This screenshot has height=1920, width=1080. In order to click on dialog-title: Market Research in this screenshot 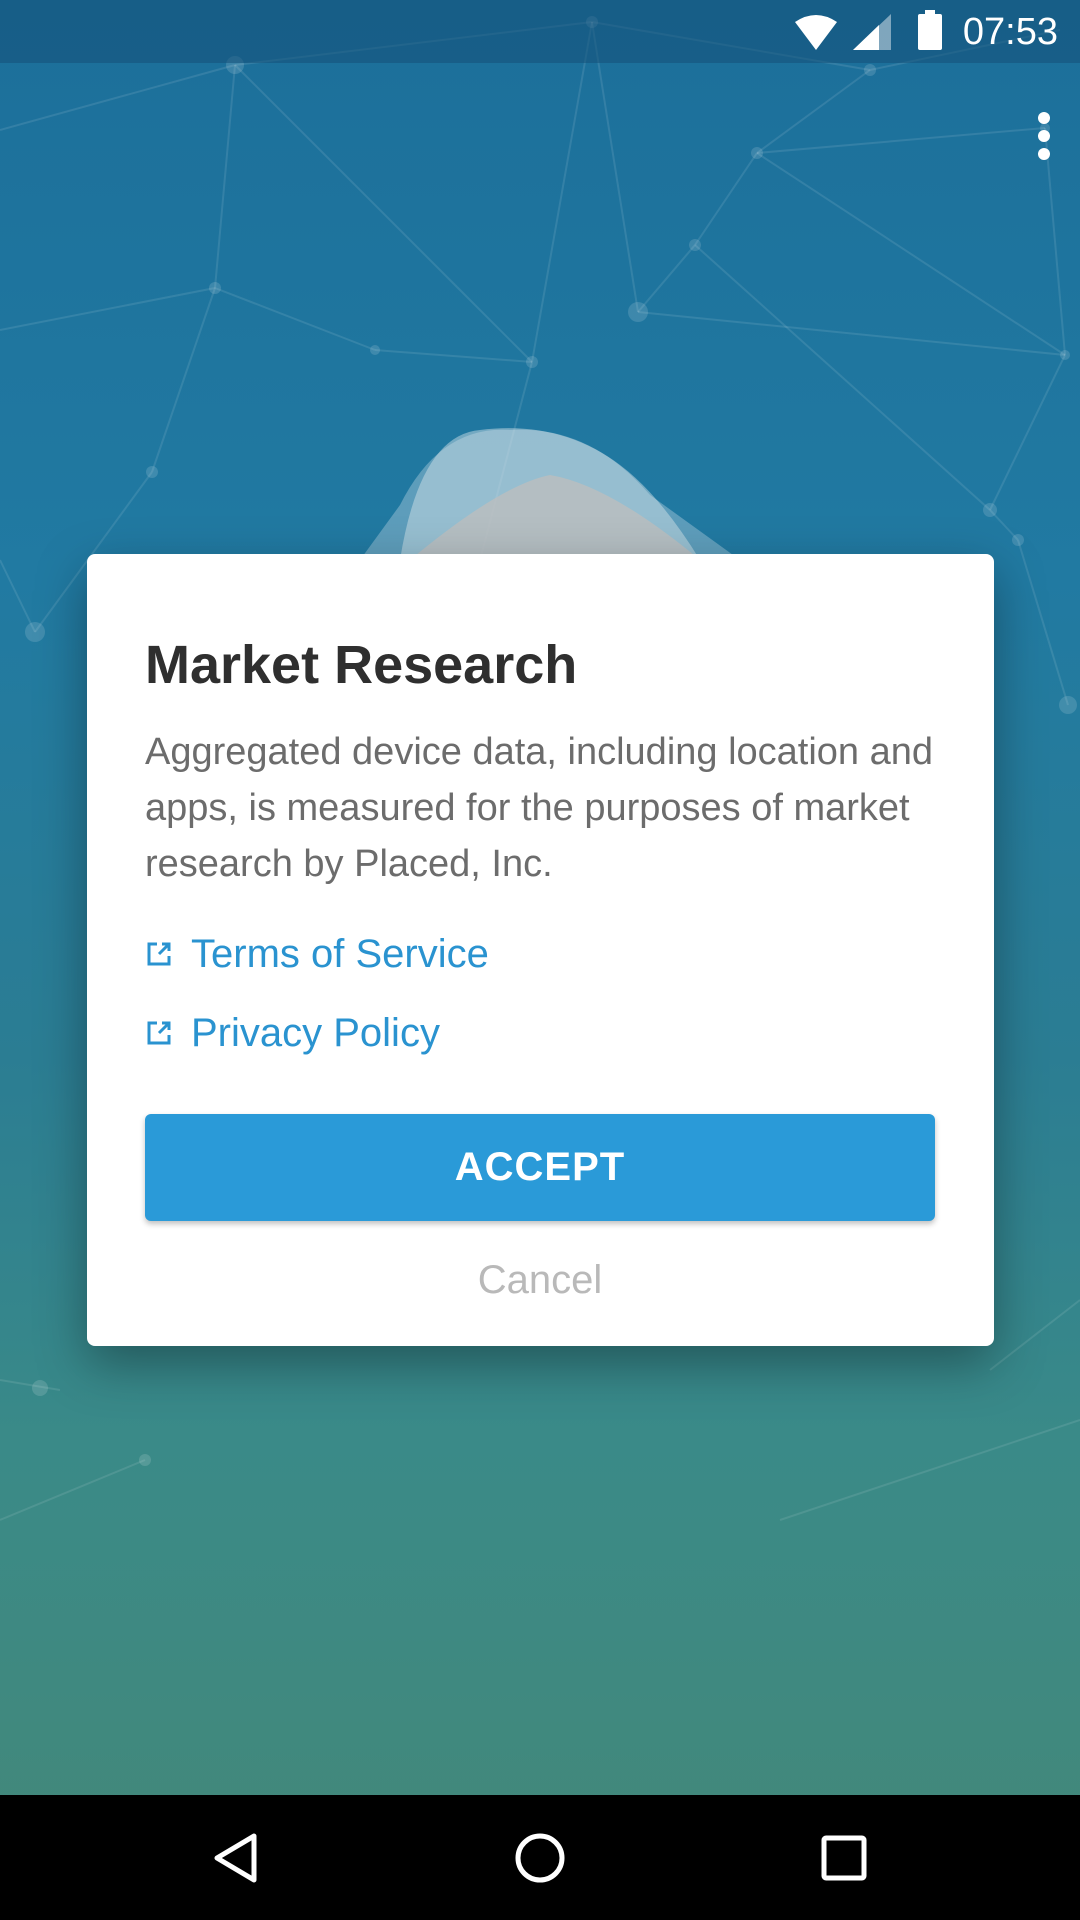, I will do `click(361, 665)`.